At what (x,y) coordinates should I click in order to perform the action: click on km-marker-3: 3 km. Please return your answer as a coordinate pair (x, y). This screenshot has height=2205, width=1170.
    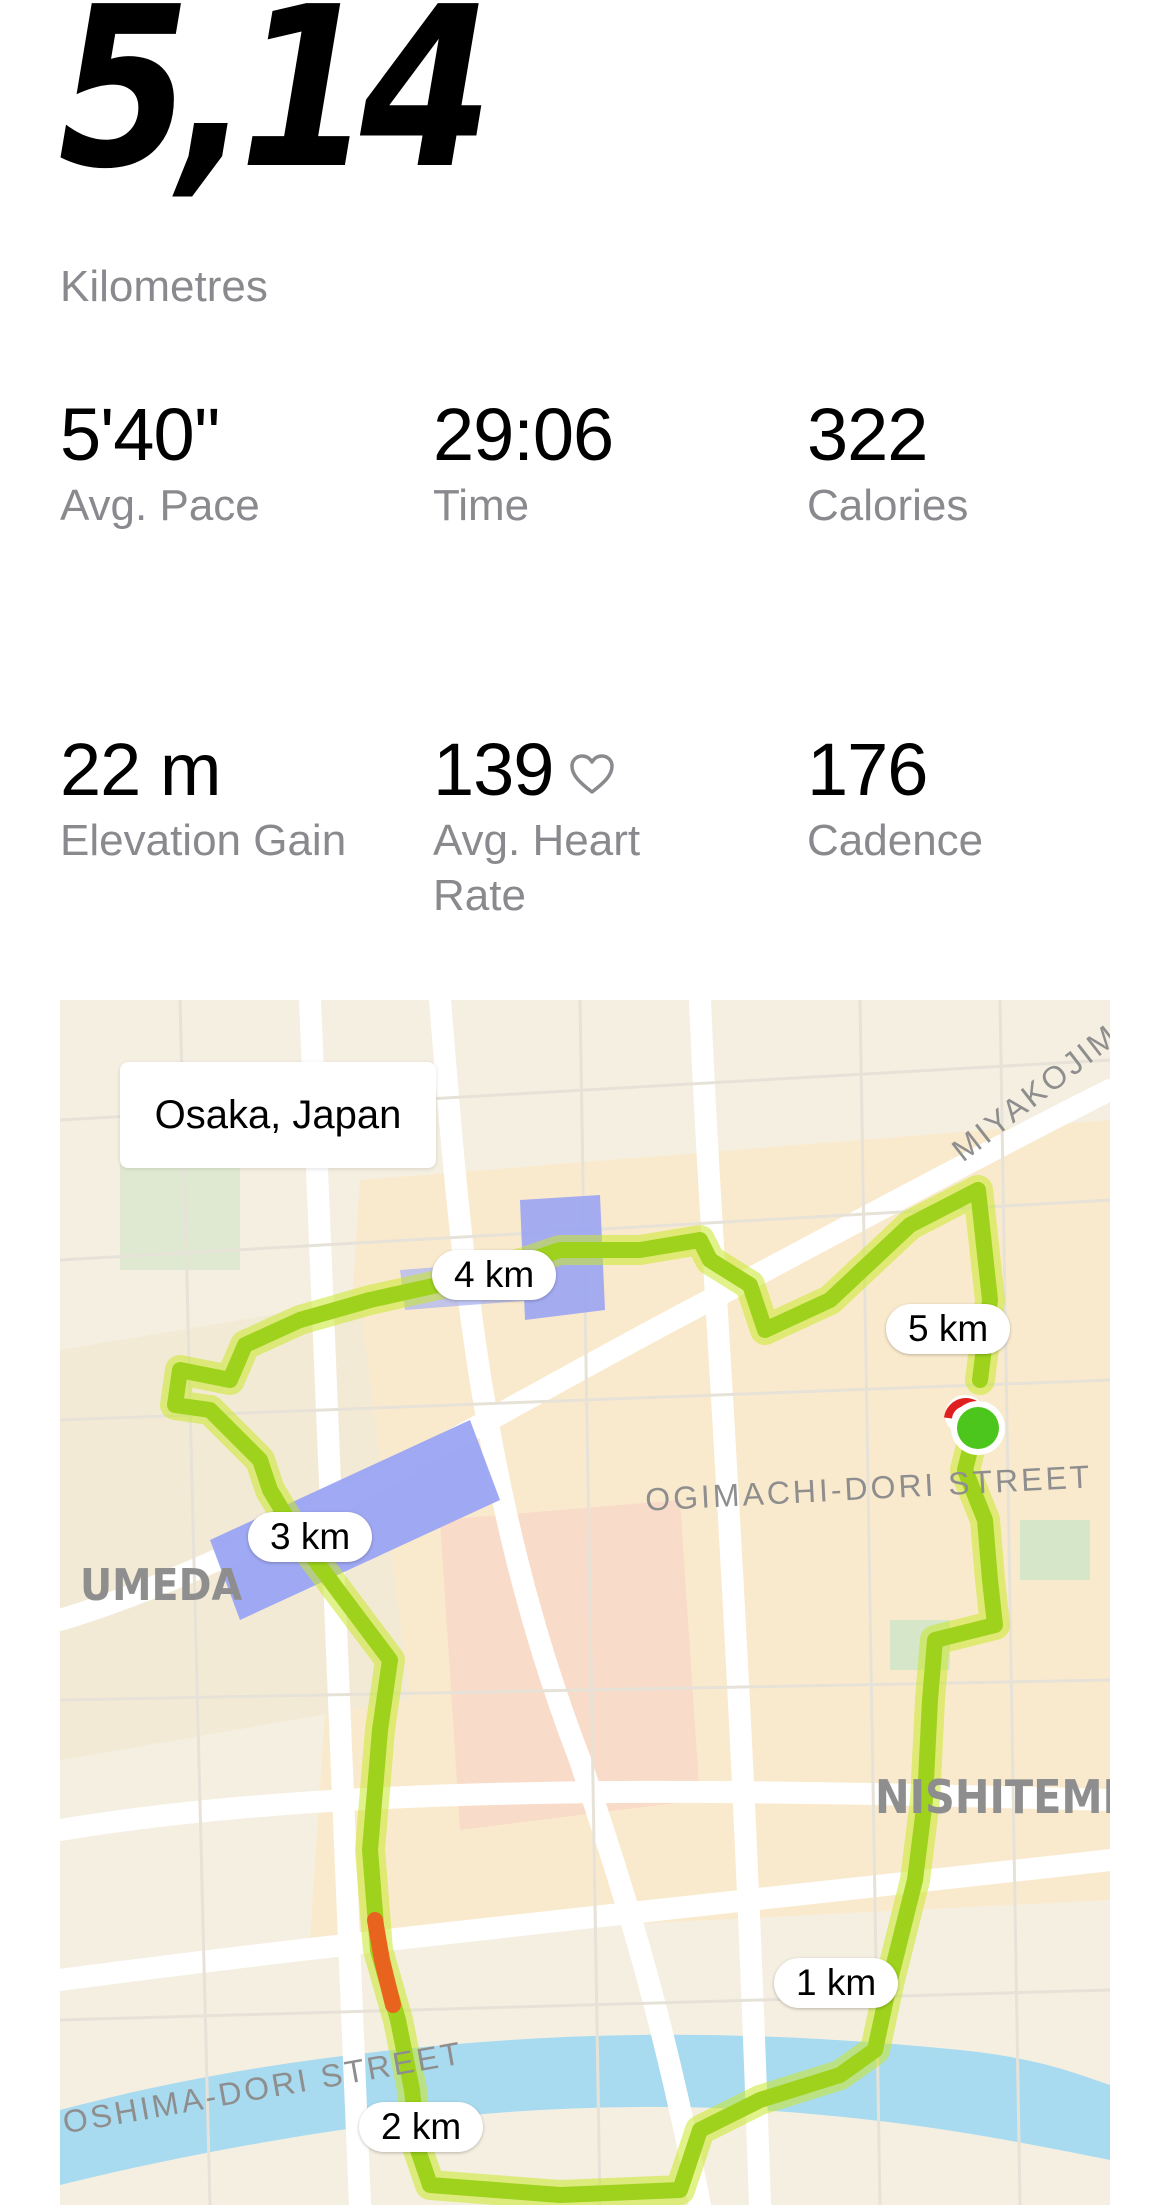
    Looking at the image, I should click on (310, 1537).